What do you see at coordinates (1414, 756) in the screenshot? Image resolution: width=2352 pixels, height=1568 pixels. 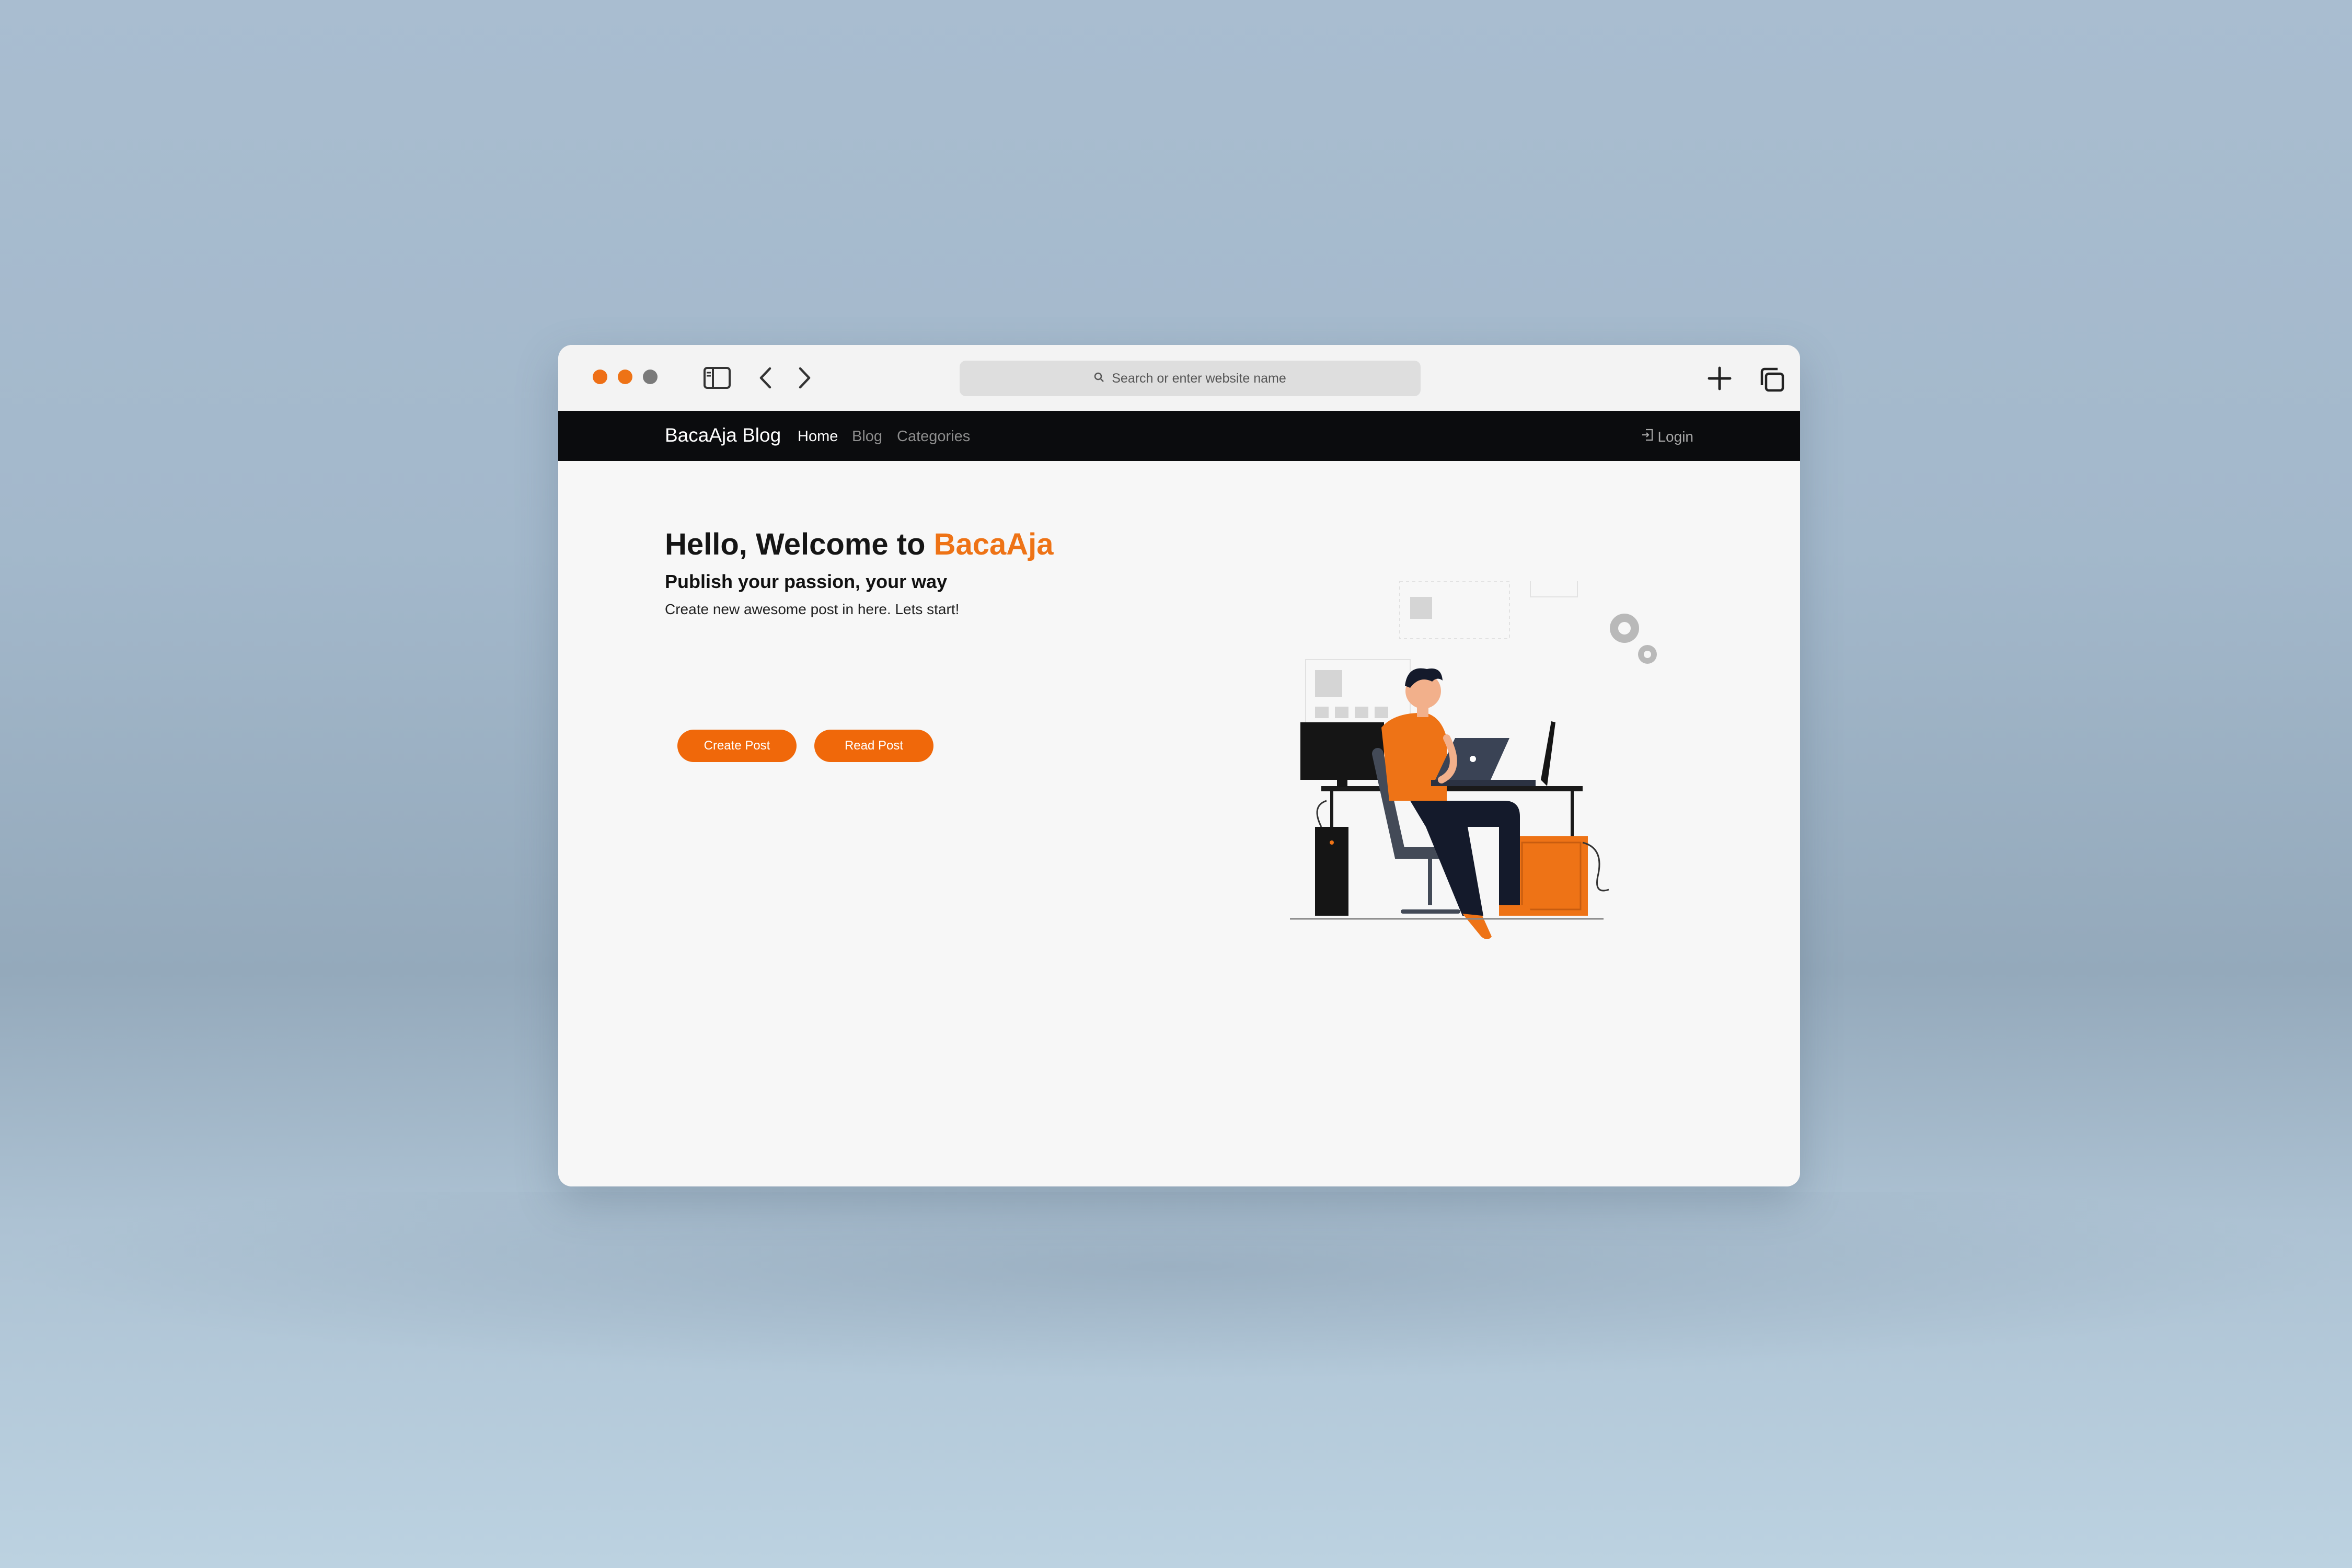 I see `person` at bounding box center [1414, 756].